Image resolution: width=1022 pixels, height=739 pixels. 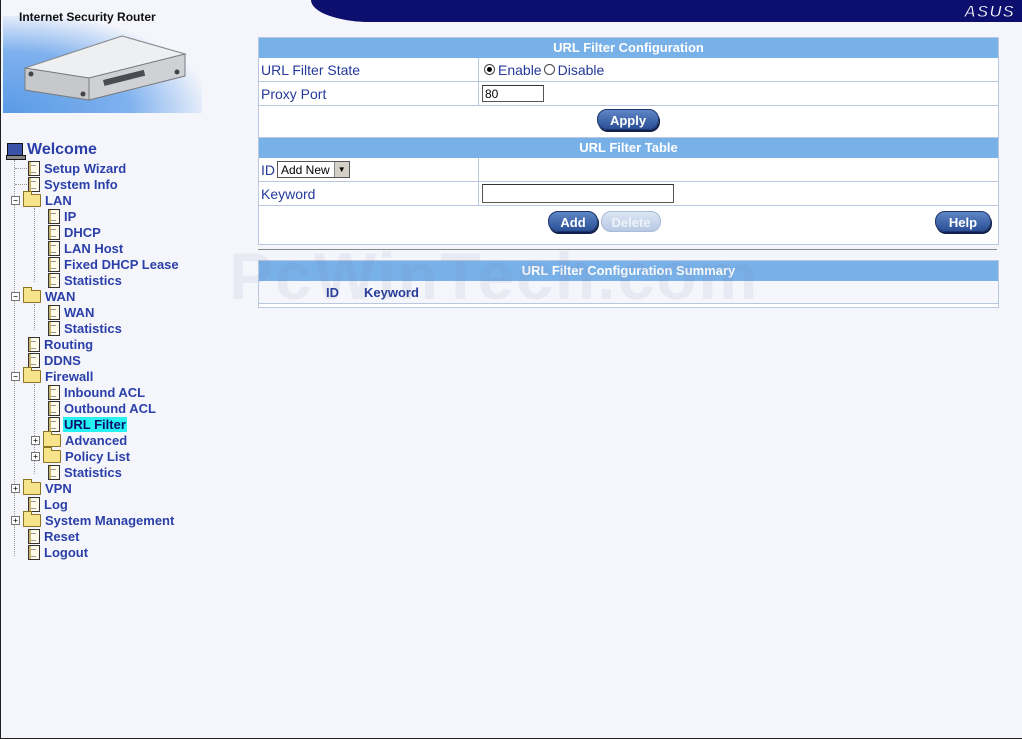 What do you see at coordinates (42, 487) in the screenshot?
I see `sidebar-item-vpn: + VPN` at bounding box center [42, 487].